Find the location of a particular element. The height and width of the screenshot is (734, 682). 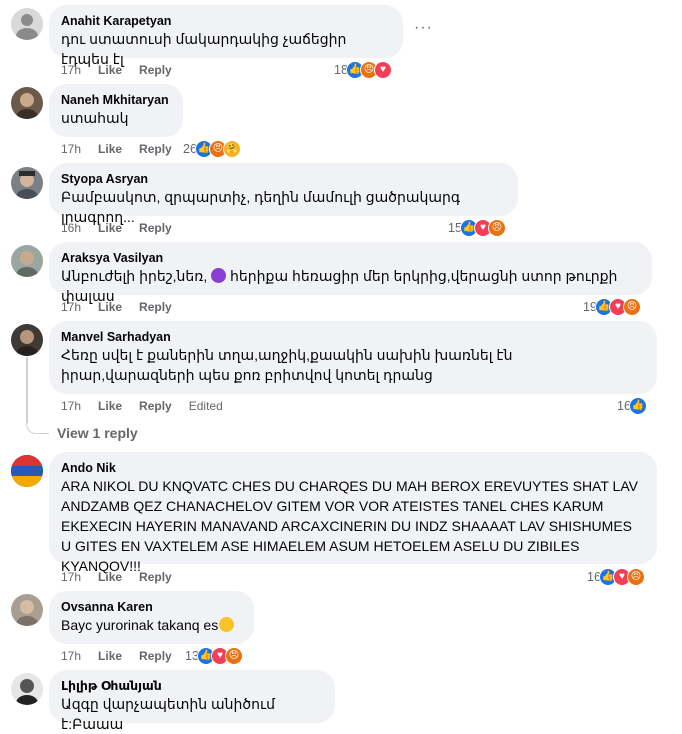

comment-text-part: Bayc yurorinak takanq es is located at coordinates (140, 625).